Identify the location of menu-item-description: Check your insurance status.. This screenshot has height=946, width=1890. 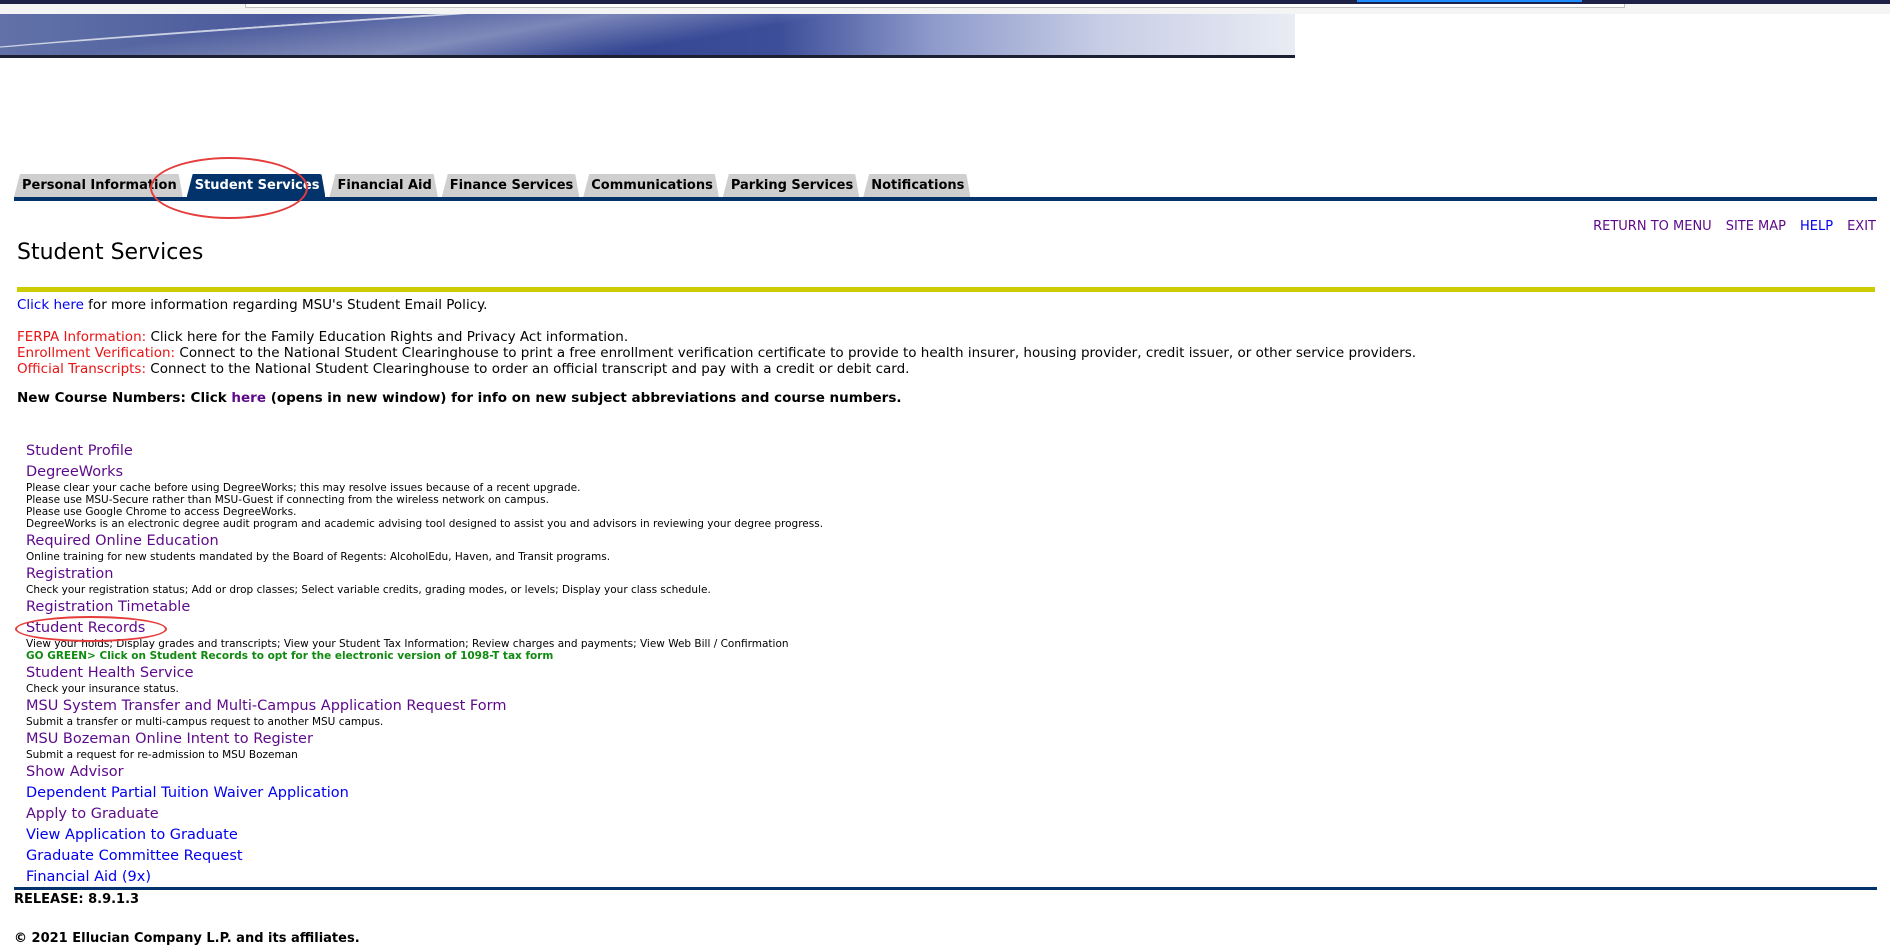
(102, 689).